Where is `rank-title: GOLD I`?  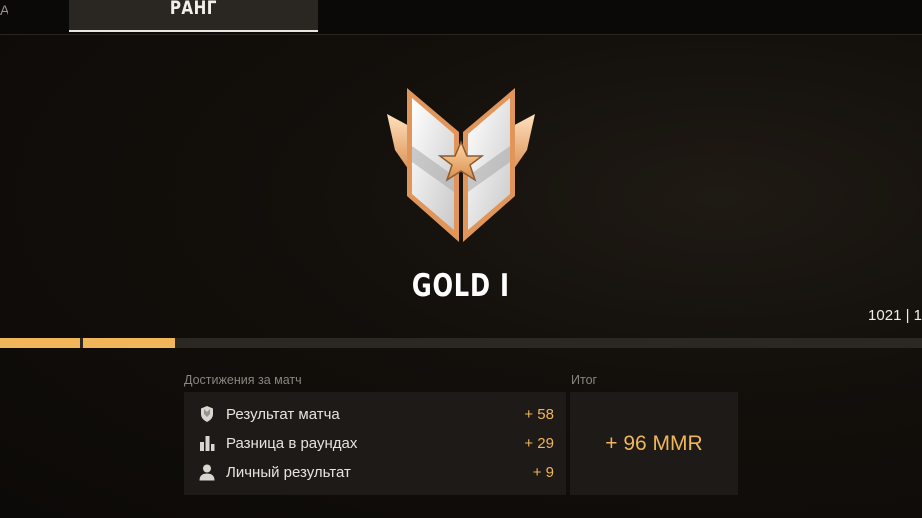 rank-title: GOLD I is located at coordinates (461, 286).